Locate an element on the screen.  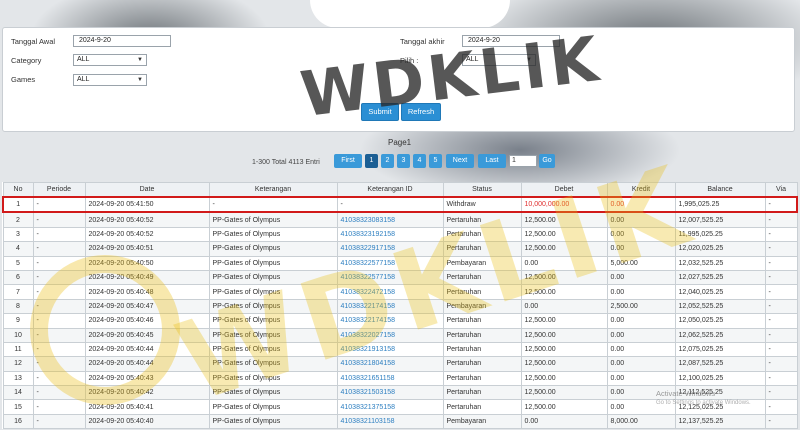
games-select: ALL ▼ is located at coordinates (110, 80).